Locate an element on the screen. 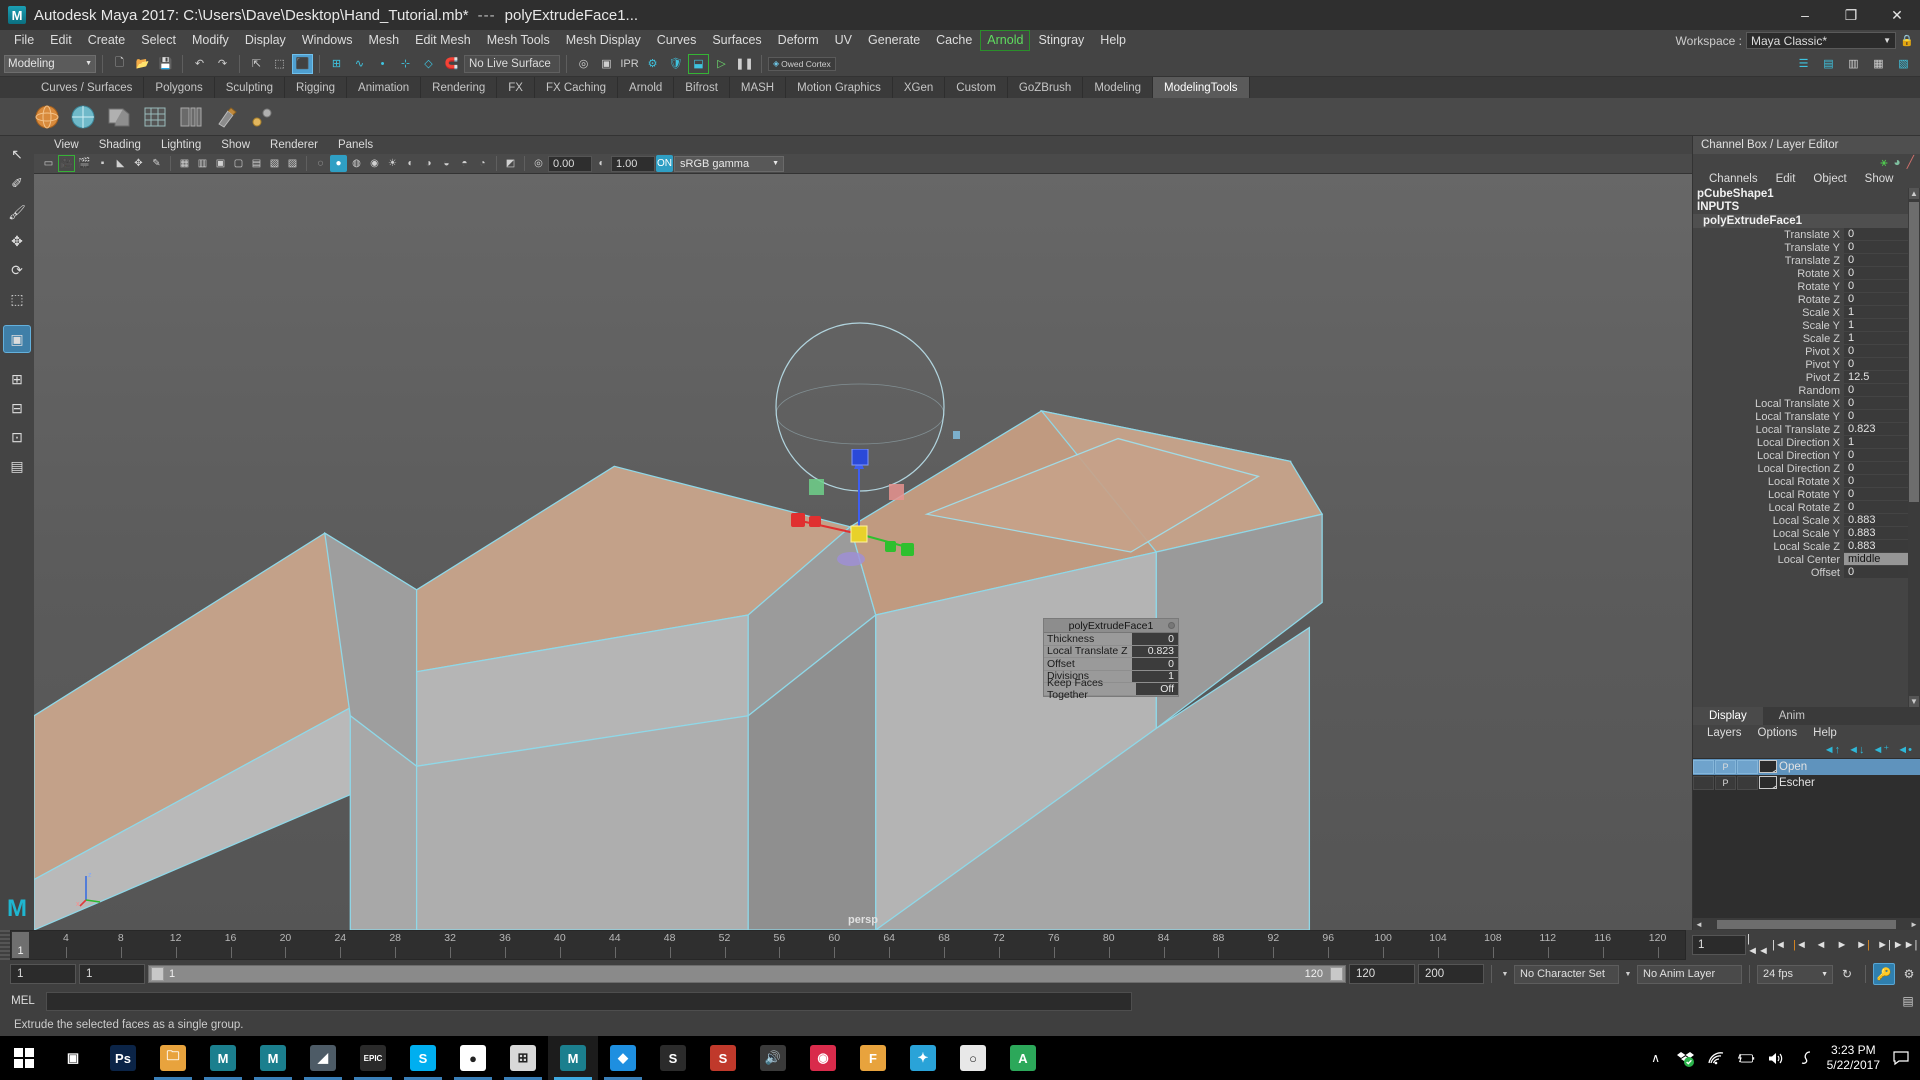 The width and height of the screenshot is (1920, 1080). viewport-menu-lighting: Lighting is located at coordinates (181, 145).